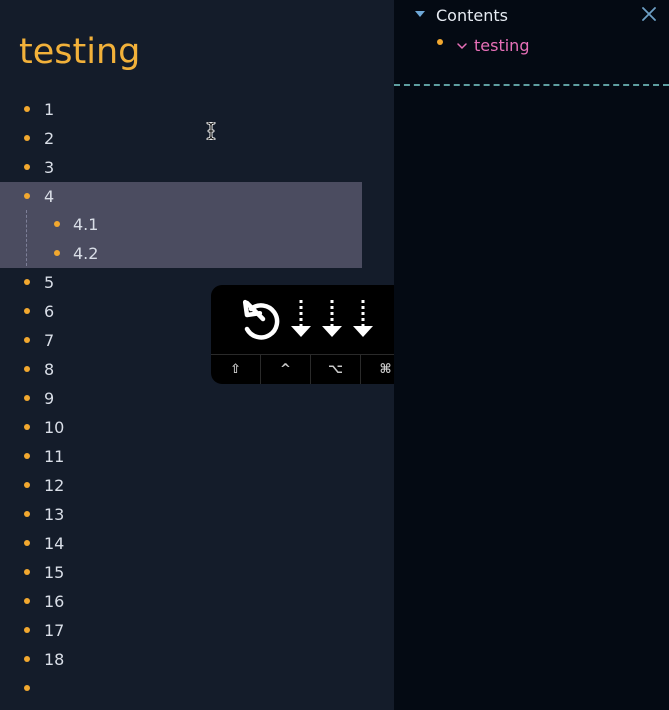 The width and height of the screenshot is (669, 710). Describe the element at coordinates (49, 167) in the screenshot. I see `list-item-label: 3` at that location.